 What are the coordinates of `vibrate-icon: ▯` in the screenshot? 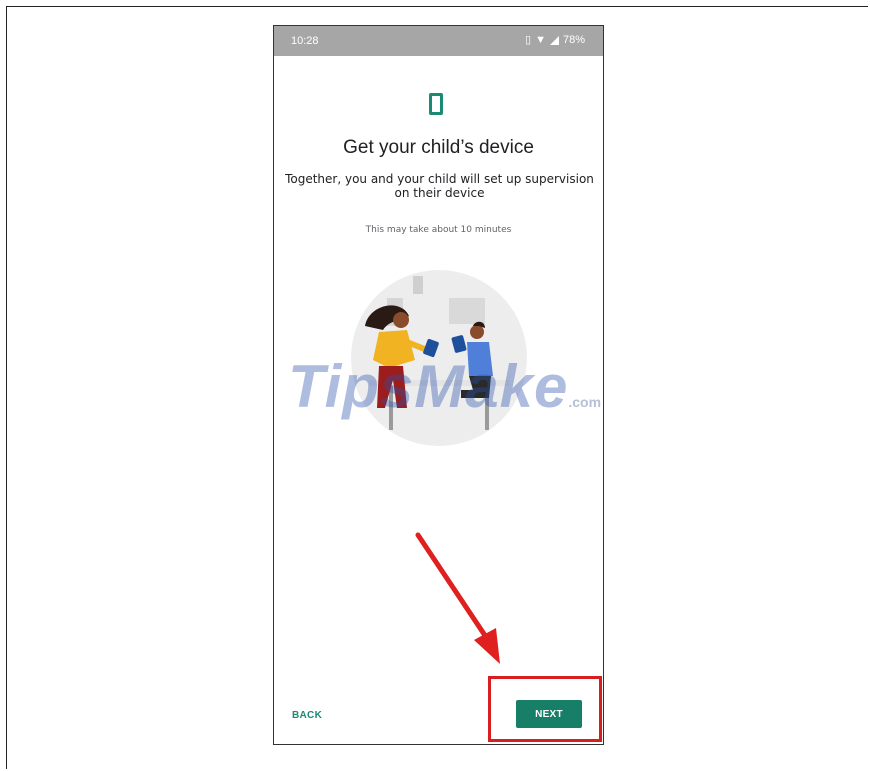 It's located at (528, 40).